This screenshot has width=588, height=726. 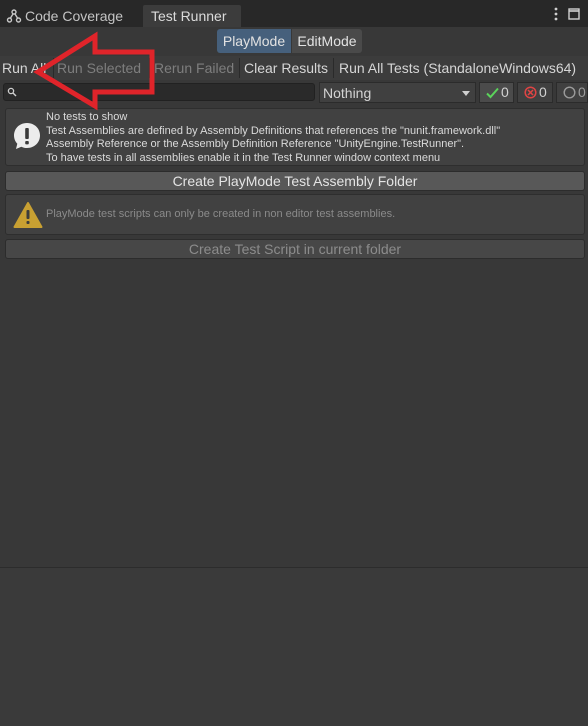 I want to click on warning-icon, so click(x=28, y=215).